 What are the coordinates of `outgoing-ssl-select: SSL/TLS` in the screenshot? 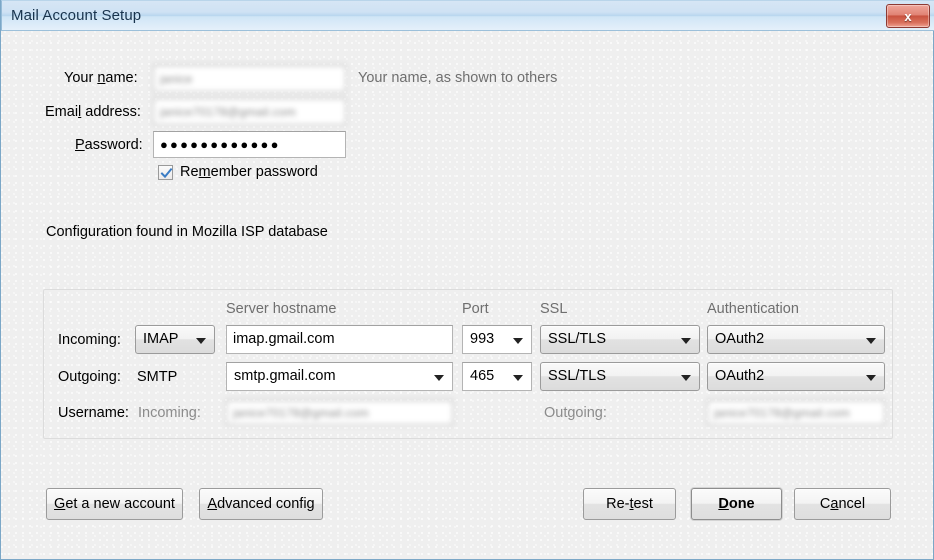 It's located at (620, 376).